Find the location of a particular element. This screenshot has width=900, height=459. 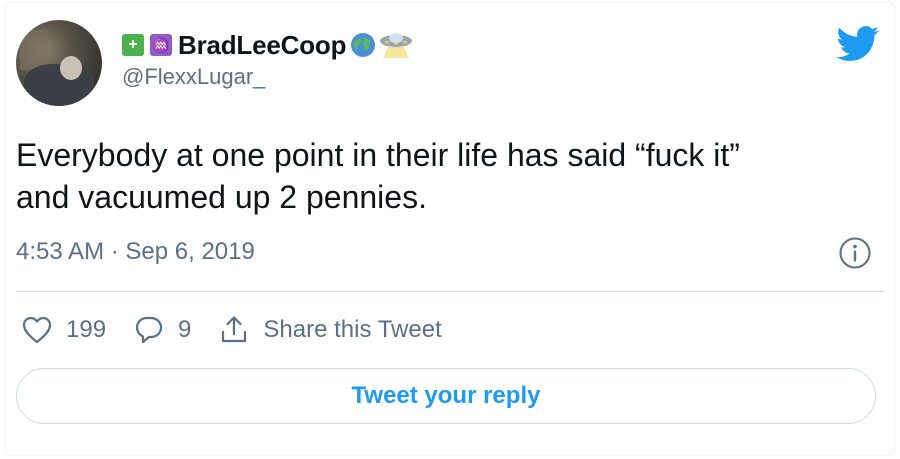

divider is located at coordinates (450, 291).